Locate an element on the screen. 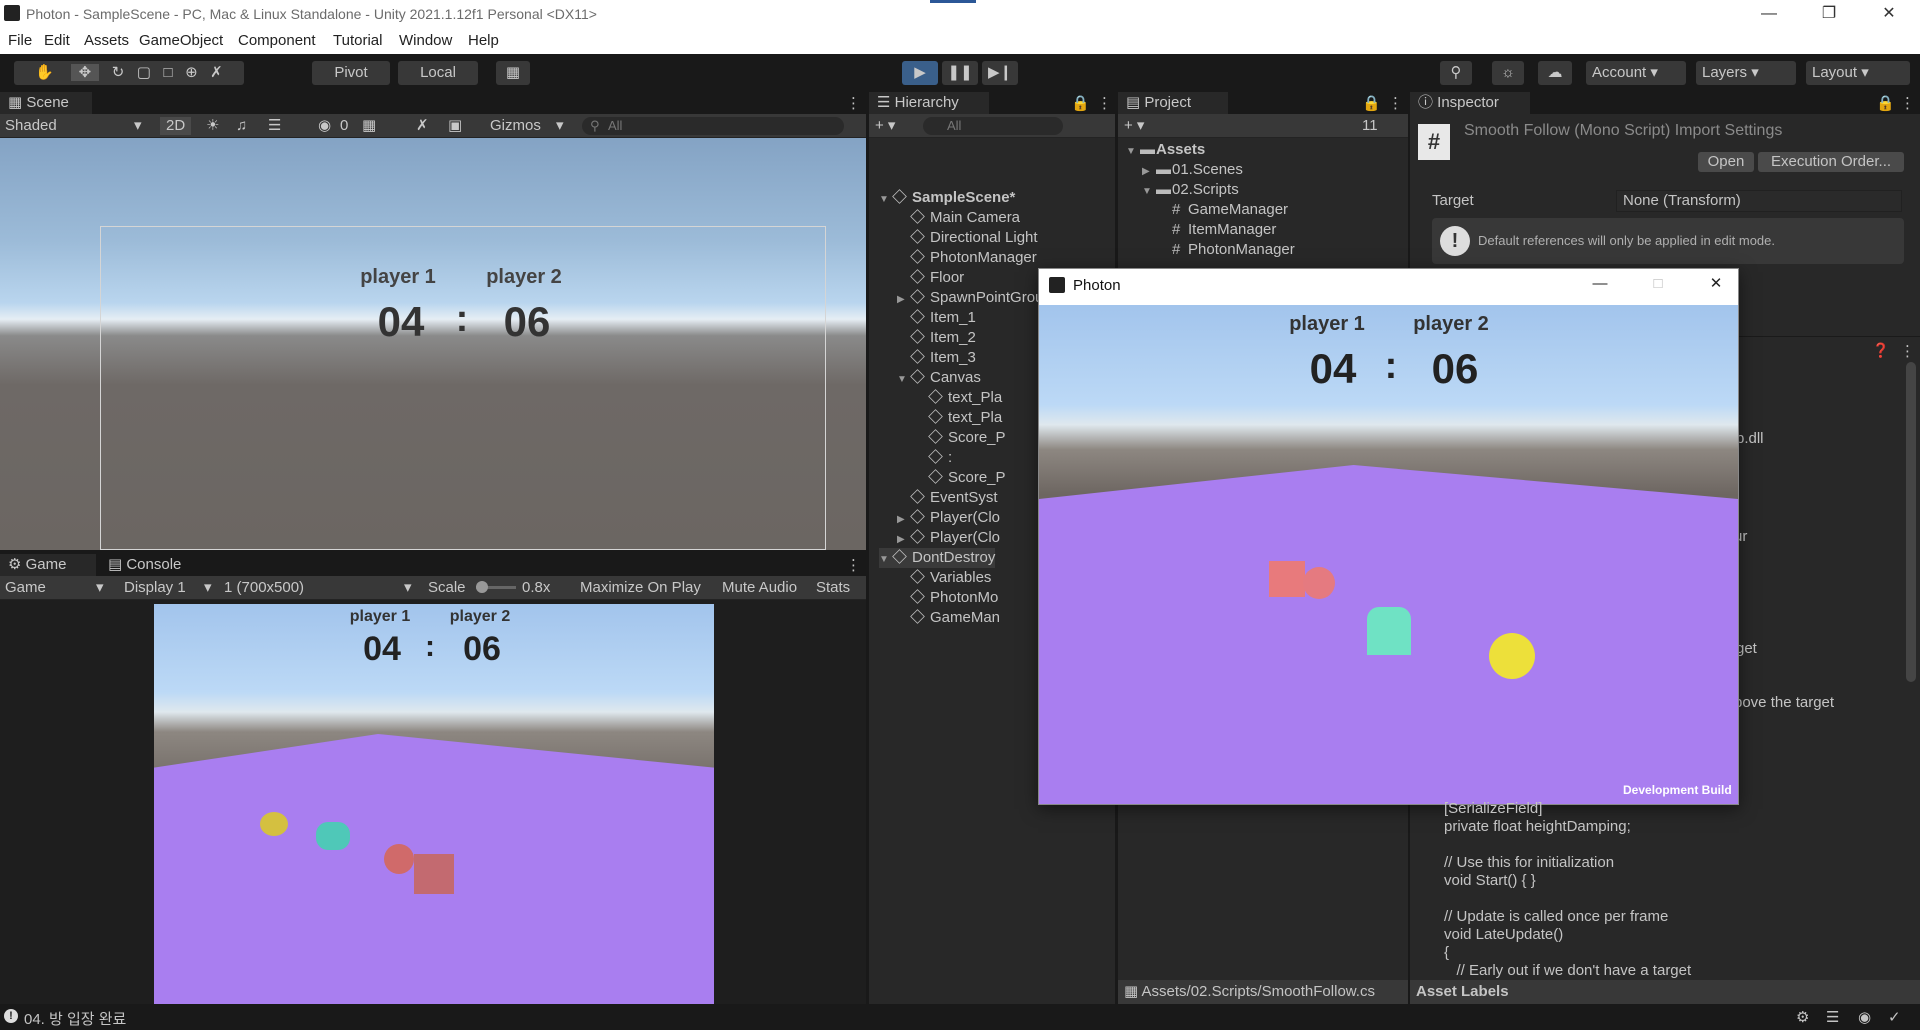  rotate-tool-icon: ↻ is located at coordinates (118, 72).